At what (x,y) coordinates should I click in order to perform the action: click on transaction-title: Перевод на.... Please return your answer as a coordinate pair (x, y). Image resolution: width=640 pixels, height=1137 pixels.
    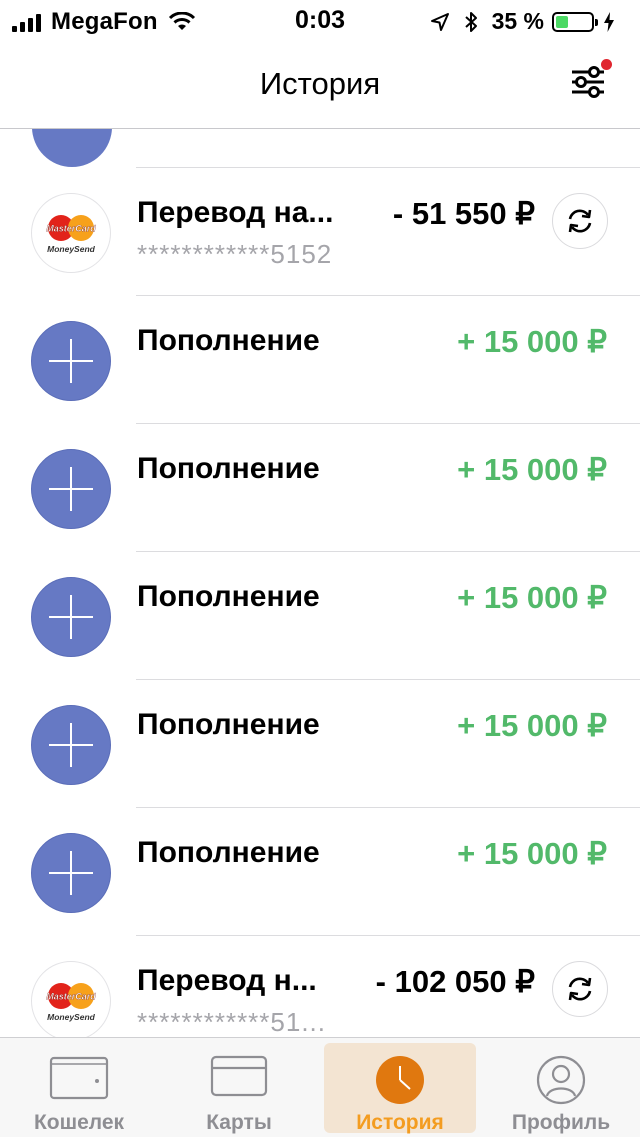
    Looking at the image, I should click on (235, 212).